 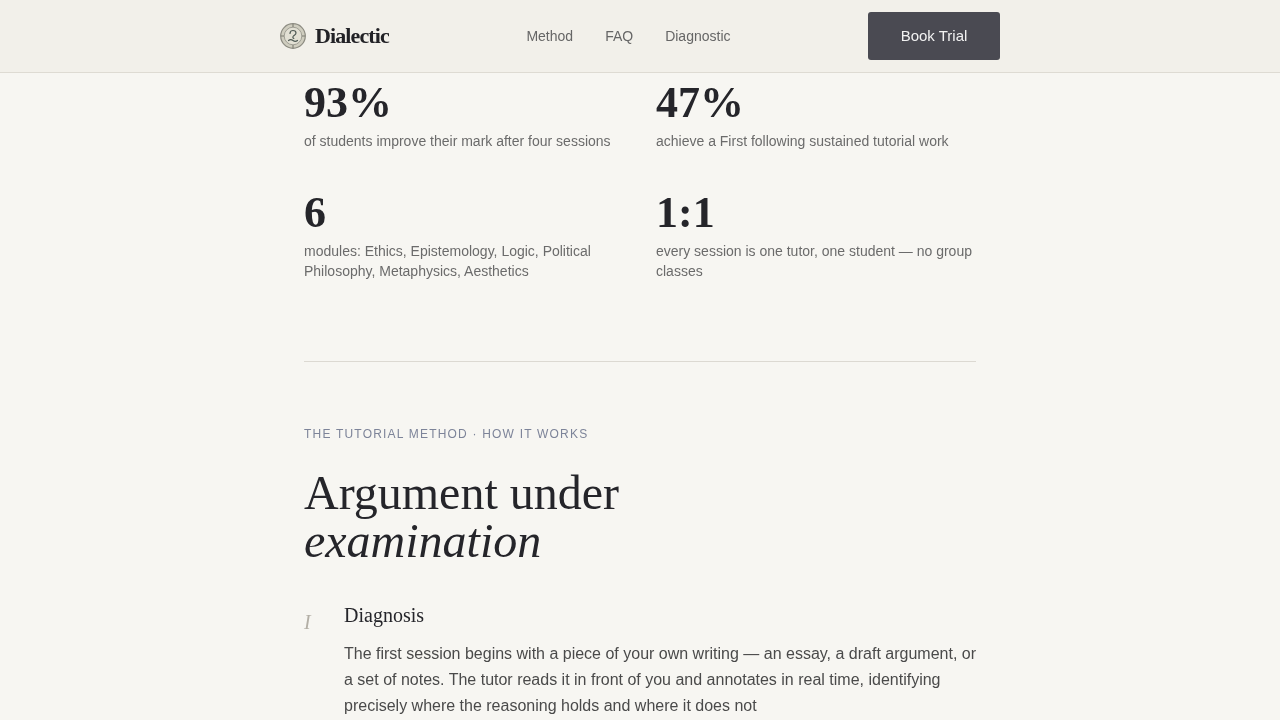 I want to click on stat-value: 1:1, so click(x=685, y=213).